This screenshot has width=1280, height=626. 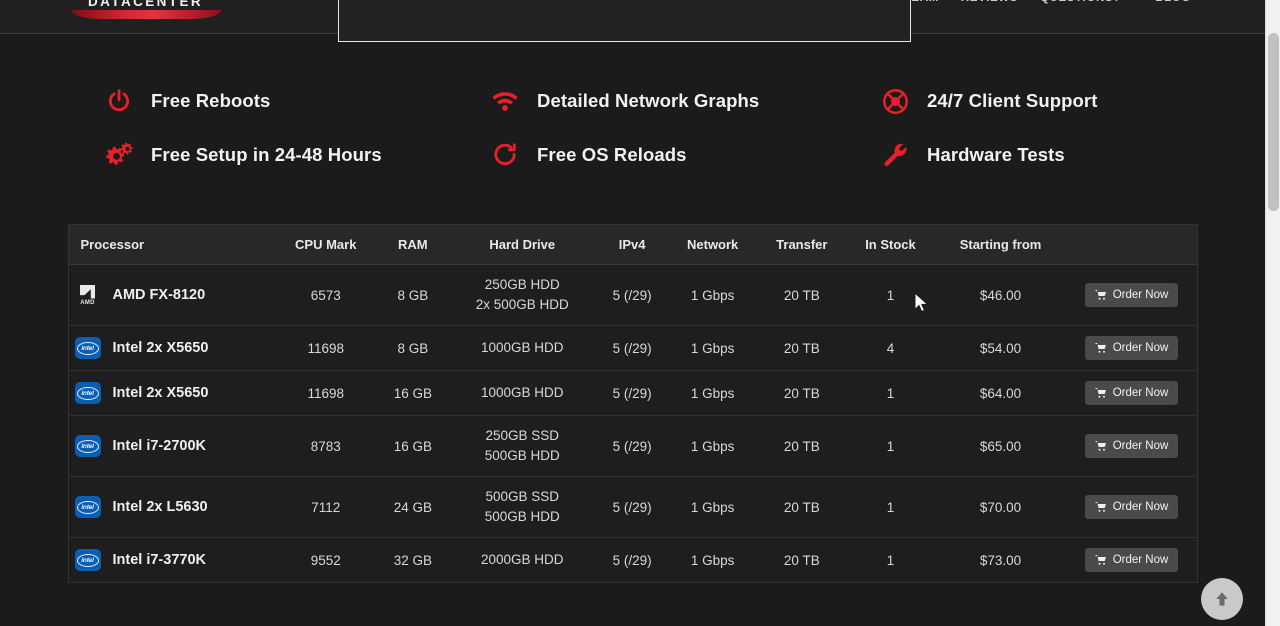 I want to click on hard-drive-lines: 1000GB HDD, so click(x=522, y=348).